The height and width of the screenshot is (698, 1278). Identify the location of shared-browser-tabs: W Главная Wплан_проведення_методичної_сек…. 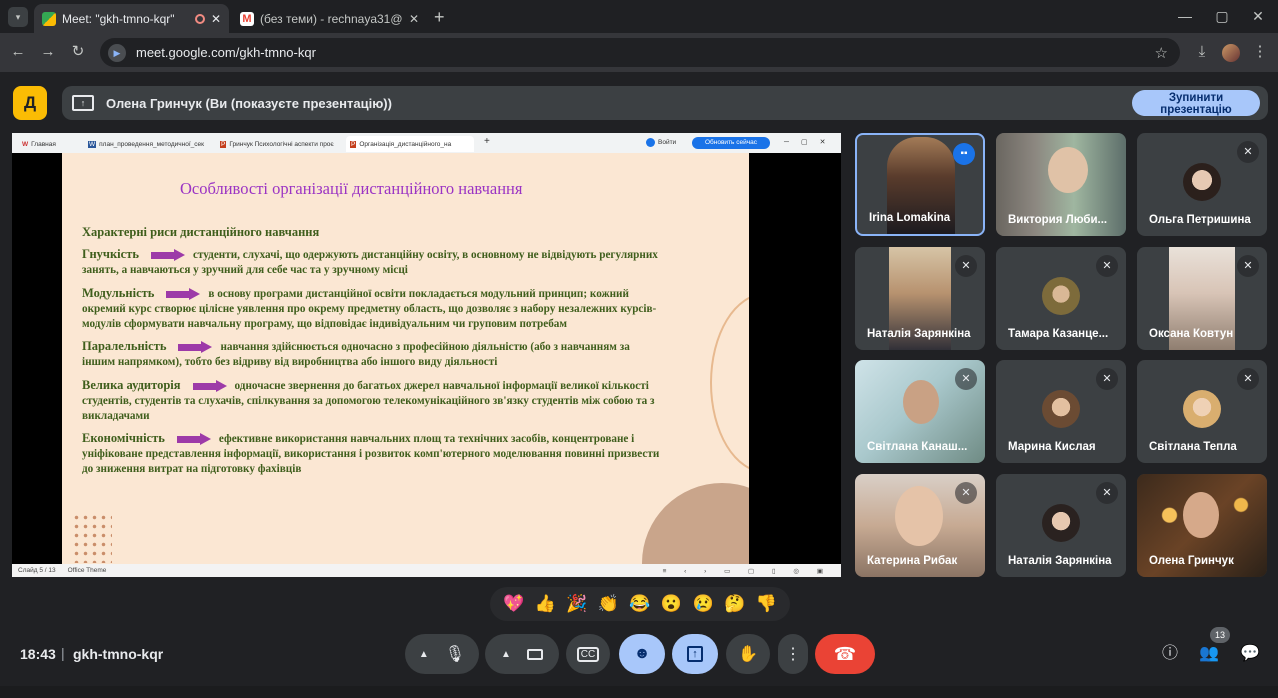
(426, 143).